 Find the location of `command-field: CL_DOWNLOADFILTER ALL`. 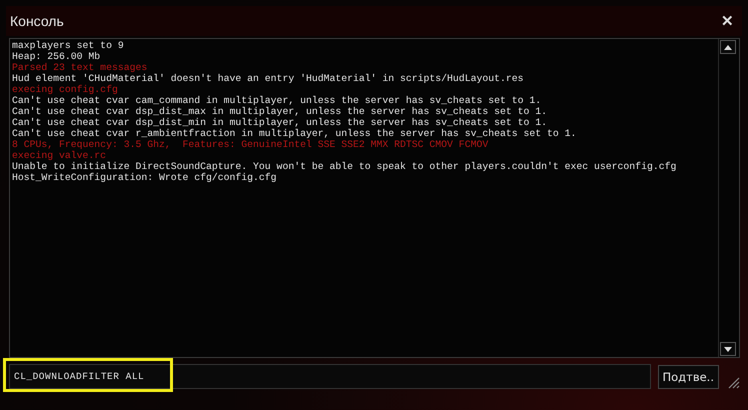

command-field: CL_DOWNLOADFILTER ALL is located at coordinates (329, 376).